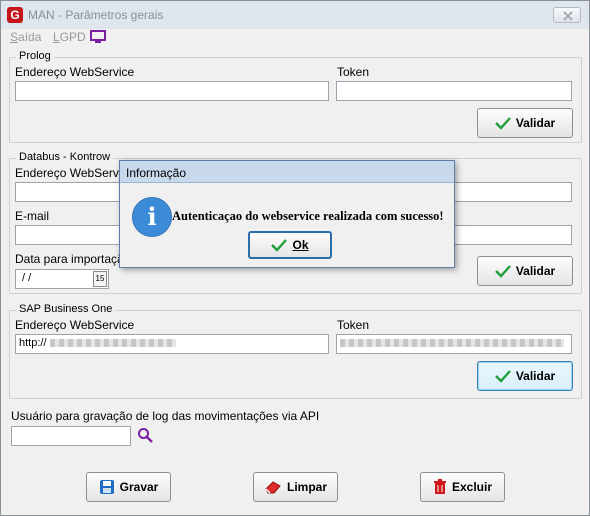  What do you see at coordinates (525, 376) in the screenshot?
I see `sap-validar-button: Validar` at bounding box center [525, 376].